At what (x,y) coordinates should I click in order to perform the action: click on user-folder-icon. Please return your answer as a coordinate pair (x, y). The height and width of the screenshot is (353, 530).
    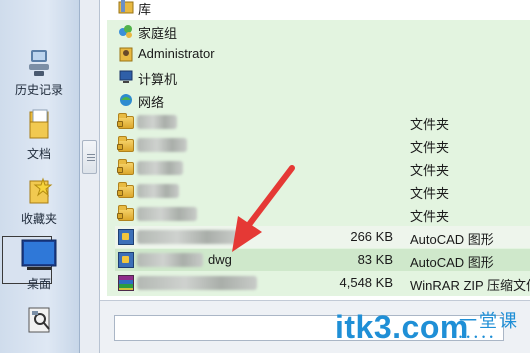
    Looking at the image, I should click on (126, 54).